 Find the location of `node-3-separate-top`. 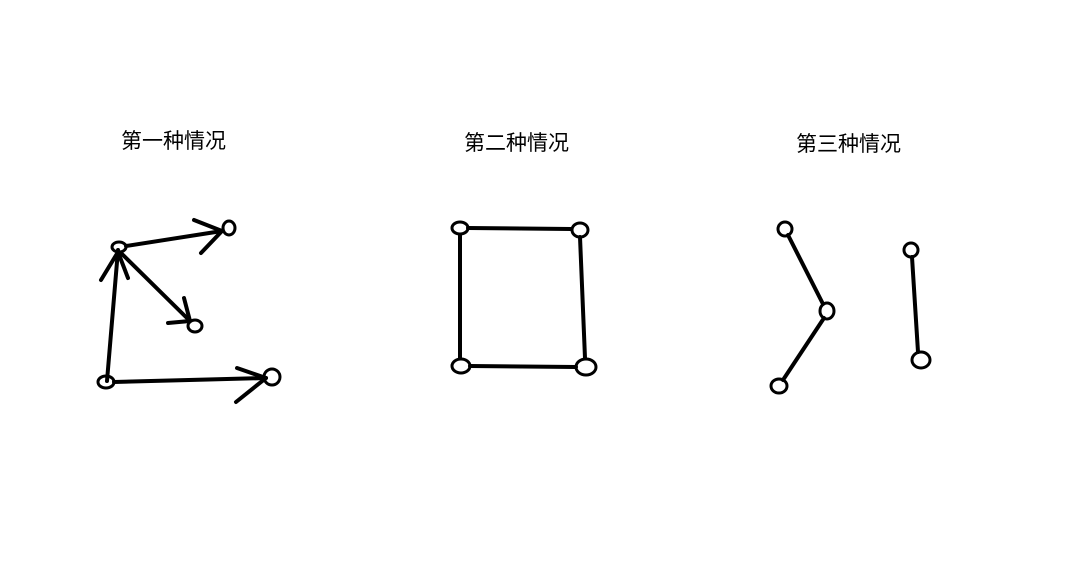

node-3-separate-top is located at coordinates (911, 250).